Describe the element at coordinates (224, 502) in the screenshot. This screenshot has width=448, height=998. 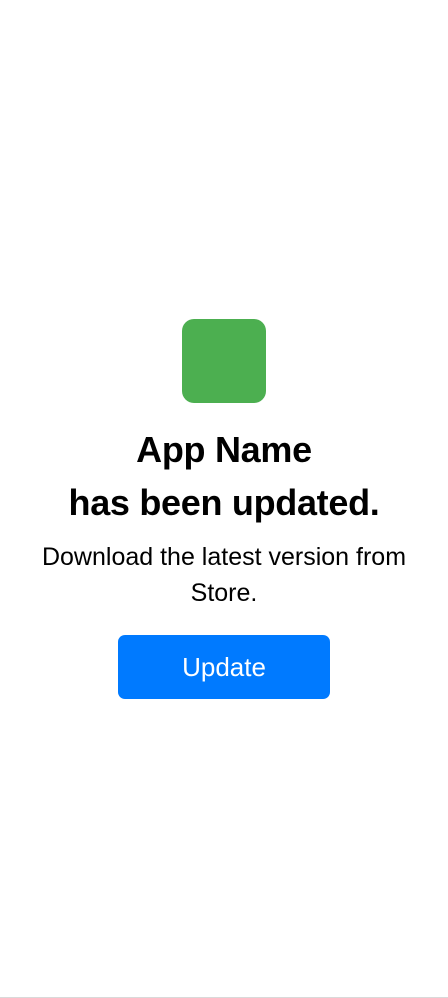
I see `updated-text: has been updated.` at that location.